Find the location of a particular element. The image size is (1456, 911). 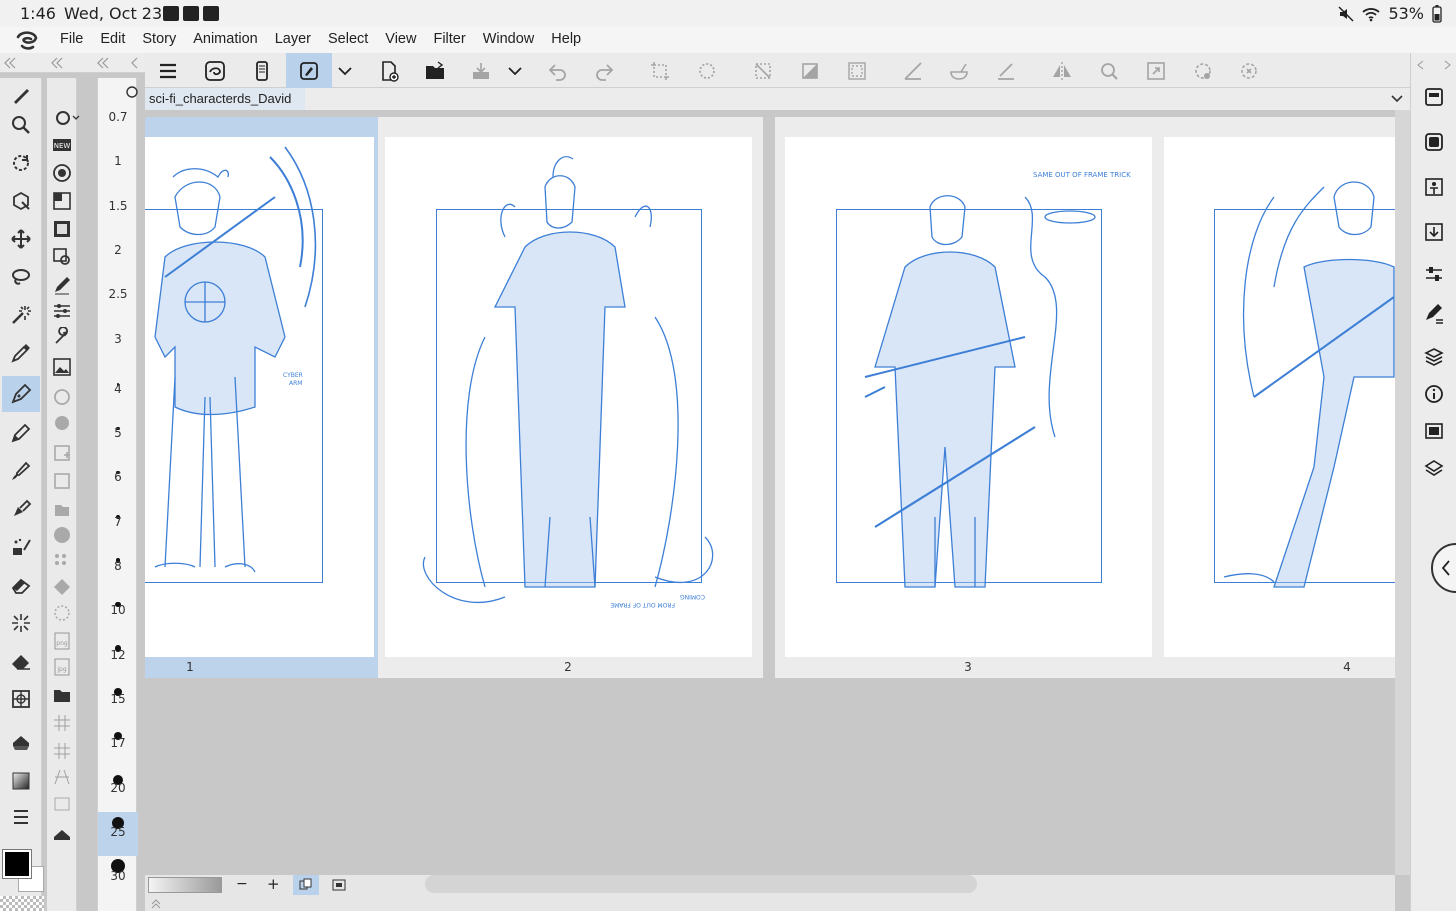

brush-tool-icon is located at coordinates (21, 471).